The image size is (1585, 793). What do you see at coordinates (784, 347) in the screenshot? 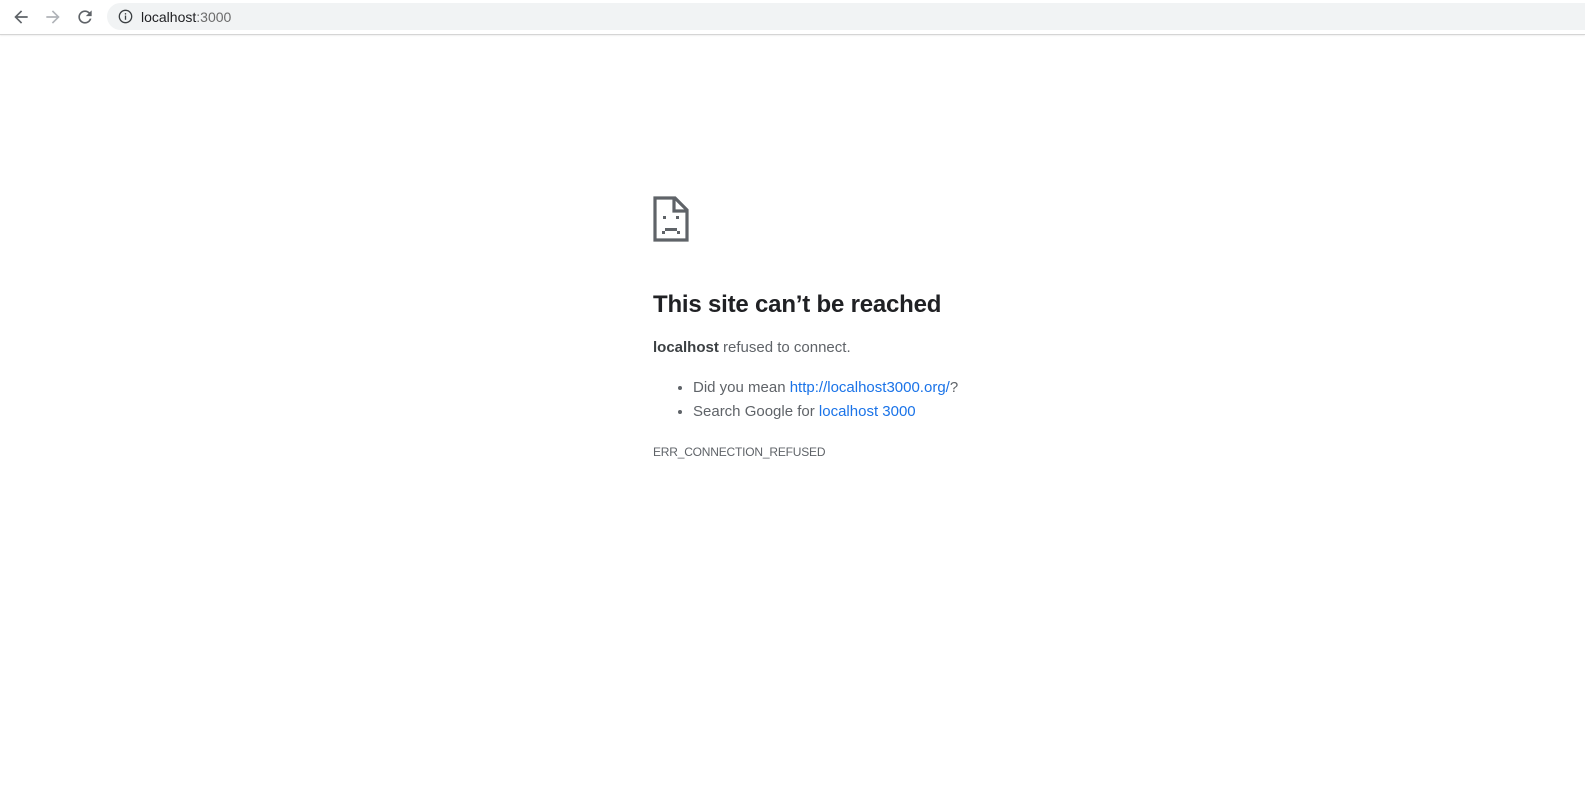
I see `error-message: refused to connect.` at bounding box center [784, 347].